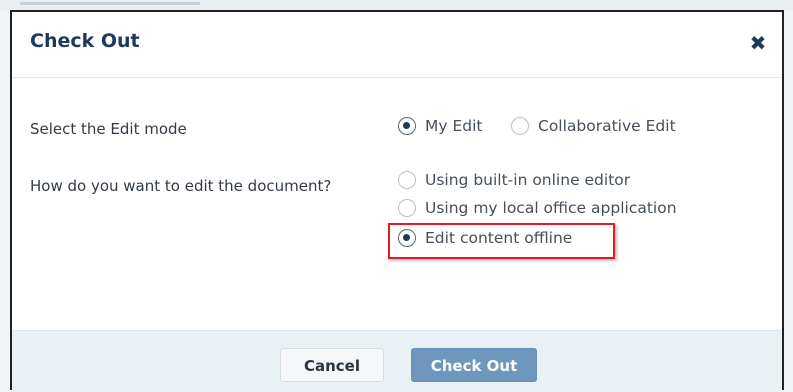 The width and height of the screenshot is (793, 392). What do you see at coordinates (407, 126) in the screenshot?
I see `radio-checked-icon` at bounding box center [407, 126].